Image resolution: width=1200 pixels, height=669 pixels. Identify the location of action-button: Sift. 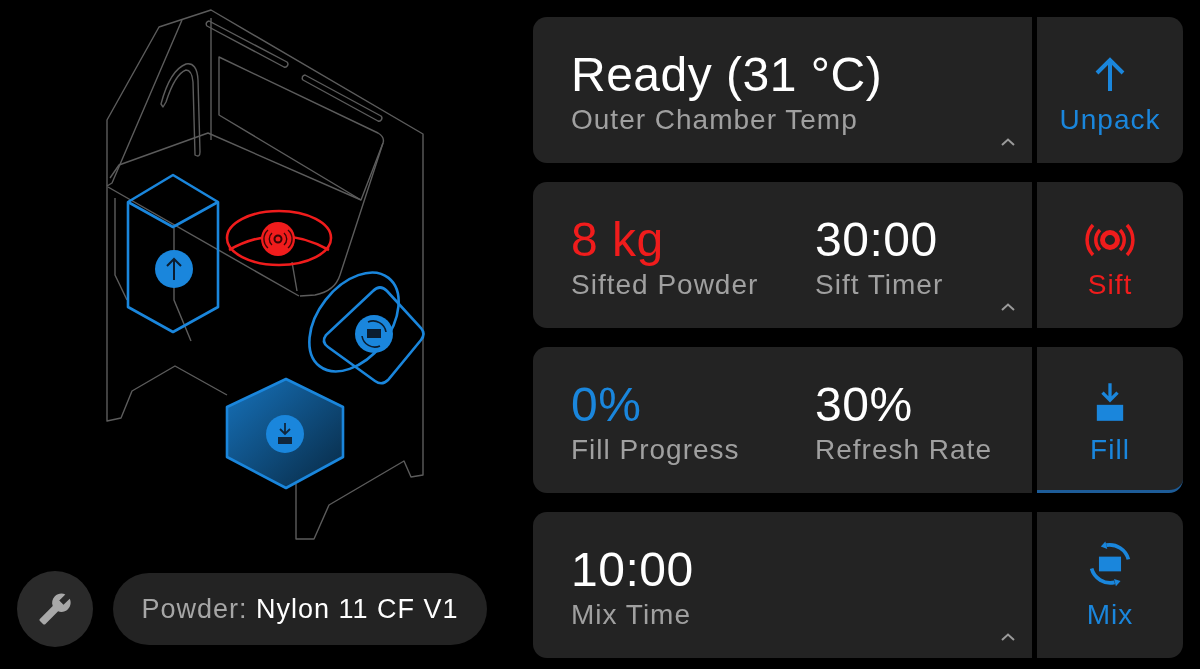
(1110, 255).